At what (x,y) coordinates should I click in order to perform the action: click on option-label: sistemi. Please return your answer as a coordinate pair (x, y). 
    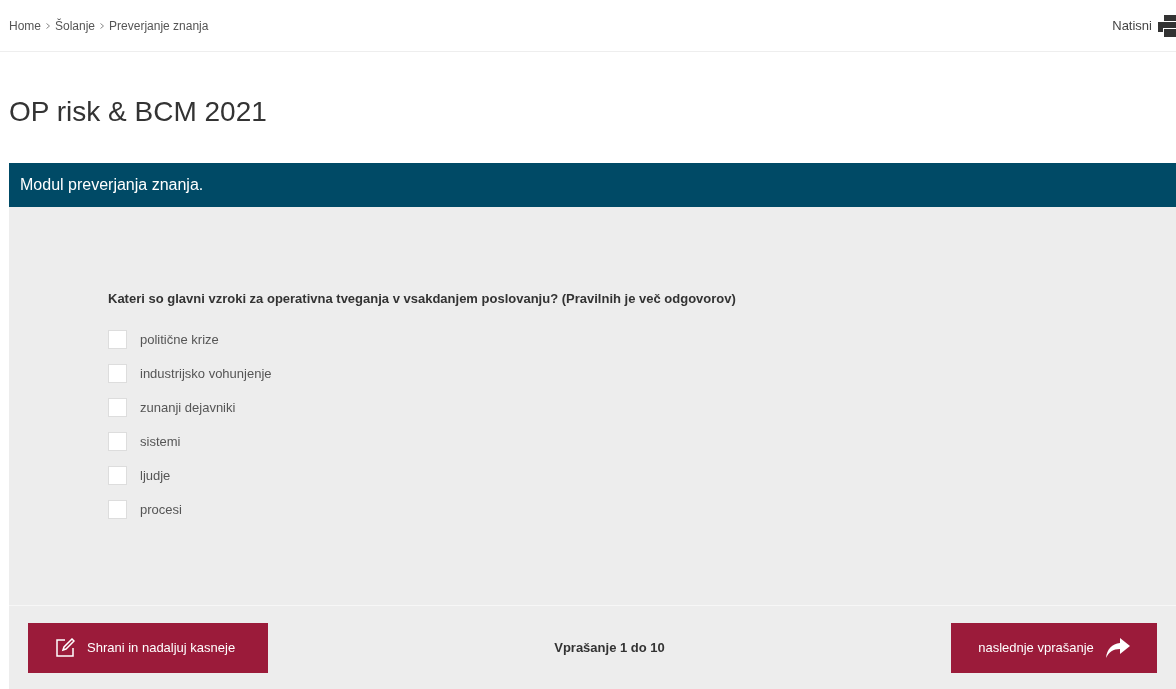
    Looking at the image, I should click on (160, 441).